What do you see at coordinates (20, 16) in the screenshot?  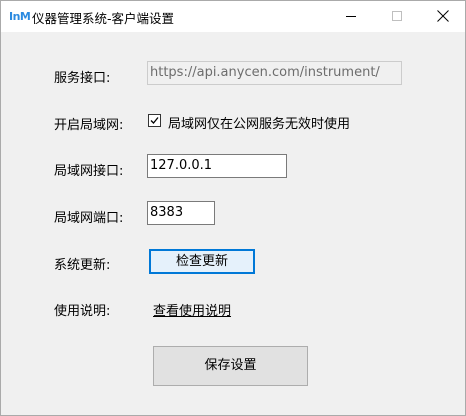 I see `app-logo-icon: InM` at bounding box center [20, 16].